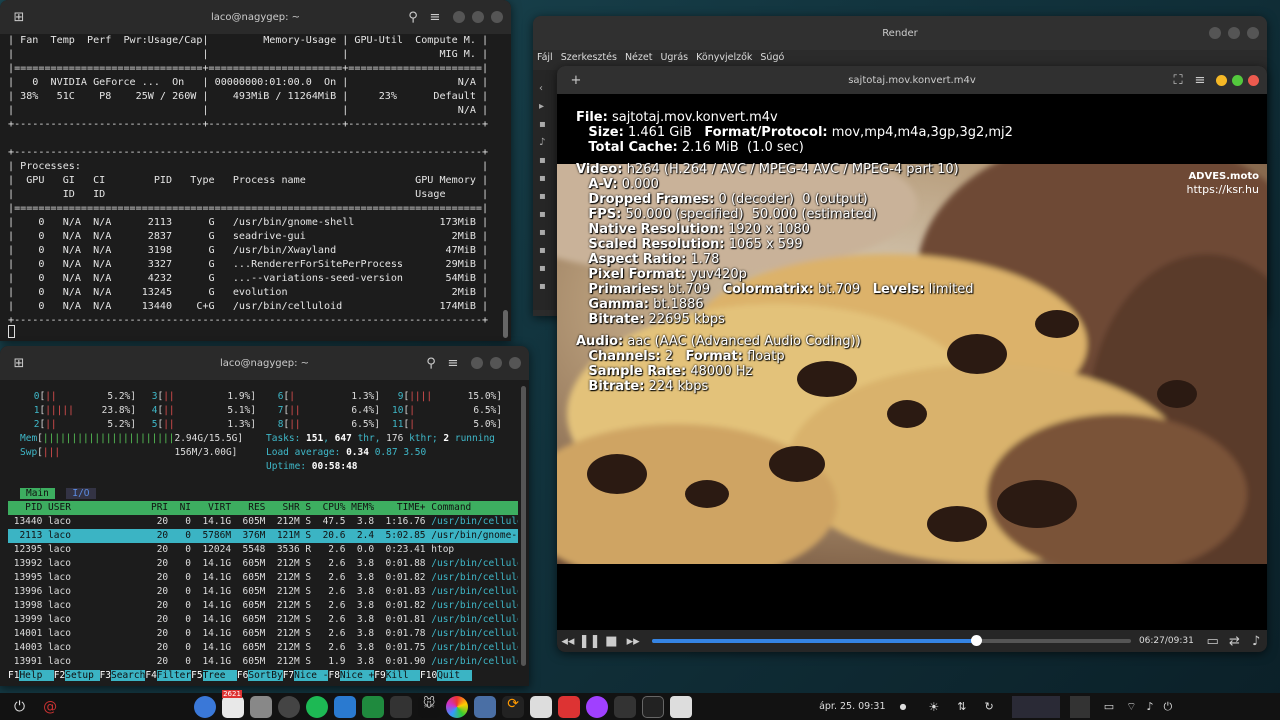 The width and height of the screenshot is (1280, 720). Describe the element at coordinates (541, 706) in the screenshot. I see `document-icon` at that location.